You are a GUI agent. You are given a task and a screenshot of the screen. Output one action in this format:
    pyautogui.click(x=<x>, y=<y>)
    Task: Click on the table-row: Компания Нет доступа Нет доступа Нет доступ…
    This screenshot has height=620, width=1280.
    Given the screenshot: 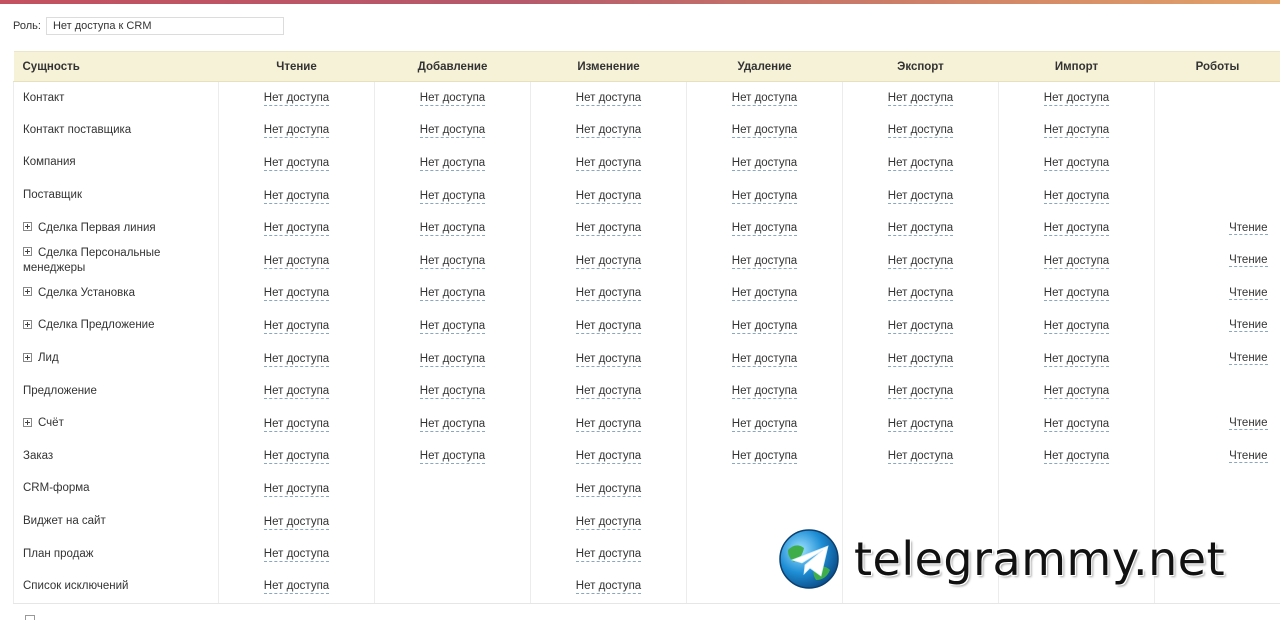 What is the action you would take?
    pyautogui.click(x=646, y=163)
    